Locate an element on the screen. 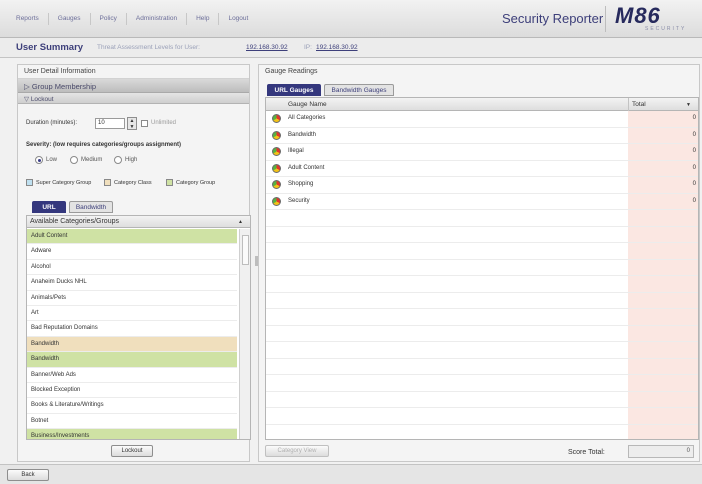 Image resolution: width=702 pixels, height=484 pixels. severity-medium-label: Medium is located at coordinates (92, 160).